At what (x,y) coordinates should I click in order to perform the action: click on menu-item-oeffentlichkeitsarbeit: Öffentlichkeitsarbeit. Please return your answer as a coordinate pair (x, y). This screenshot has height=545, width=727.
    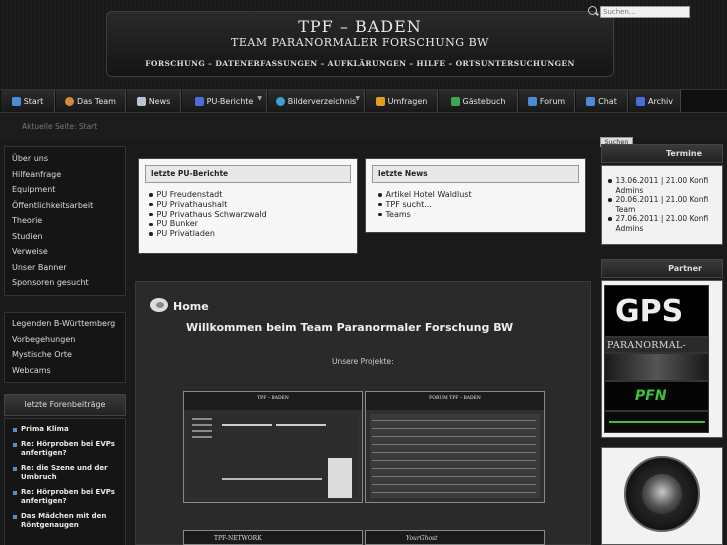
    Looking at the image, I should click on (65, 206).